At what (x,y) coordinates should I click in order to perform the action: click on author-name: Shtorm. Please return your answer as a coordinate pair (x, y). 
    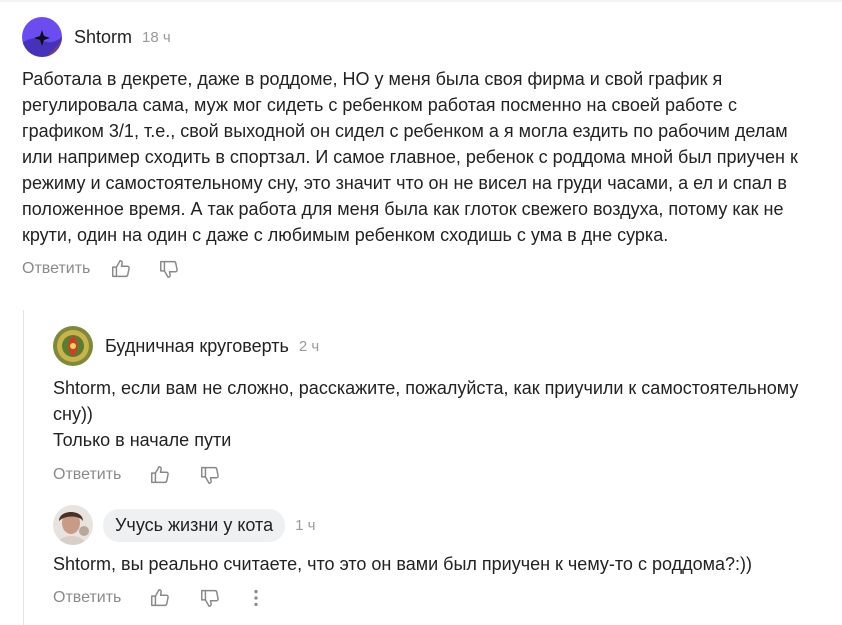
    Looking at the image, I should click on (103, 37).